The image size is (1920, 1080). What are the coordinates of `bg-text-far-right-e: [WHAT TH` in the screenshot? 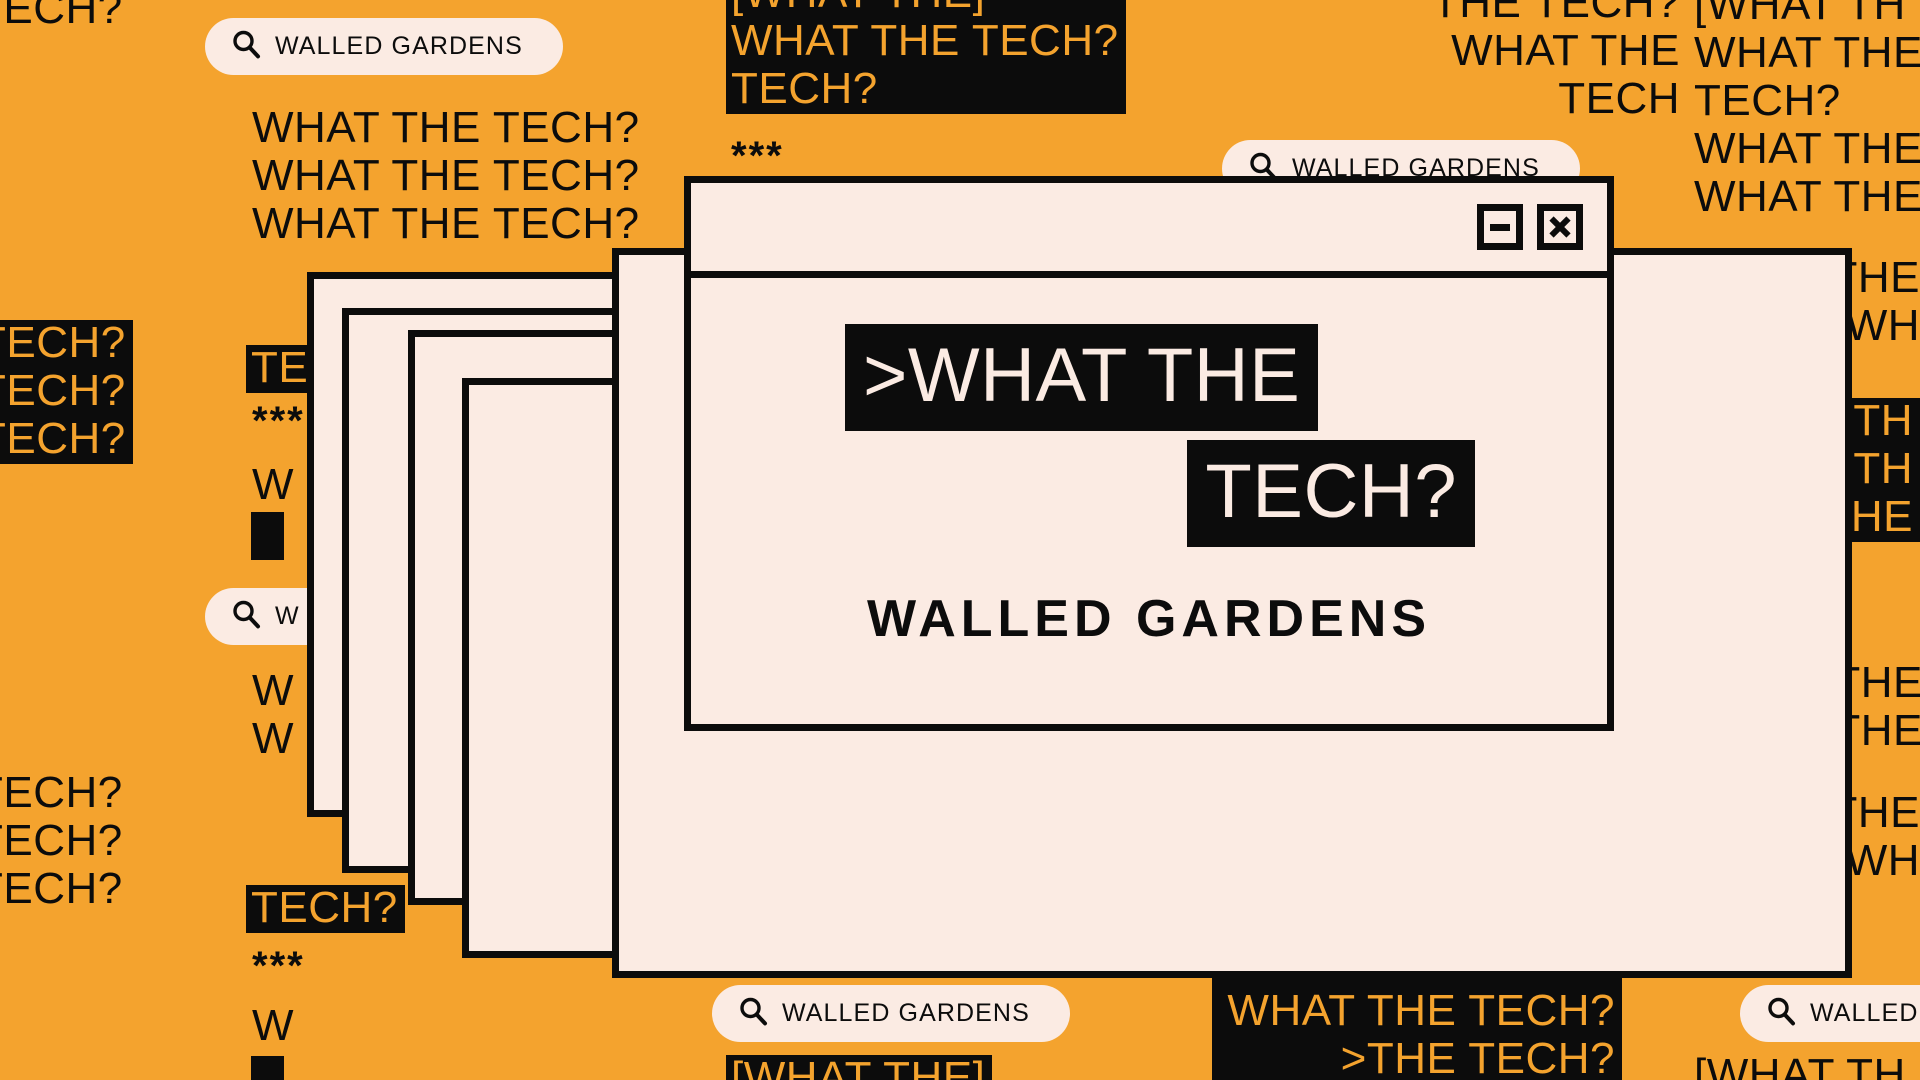 It's located at (1800, 1066).